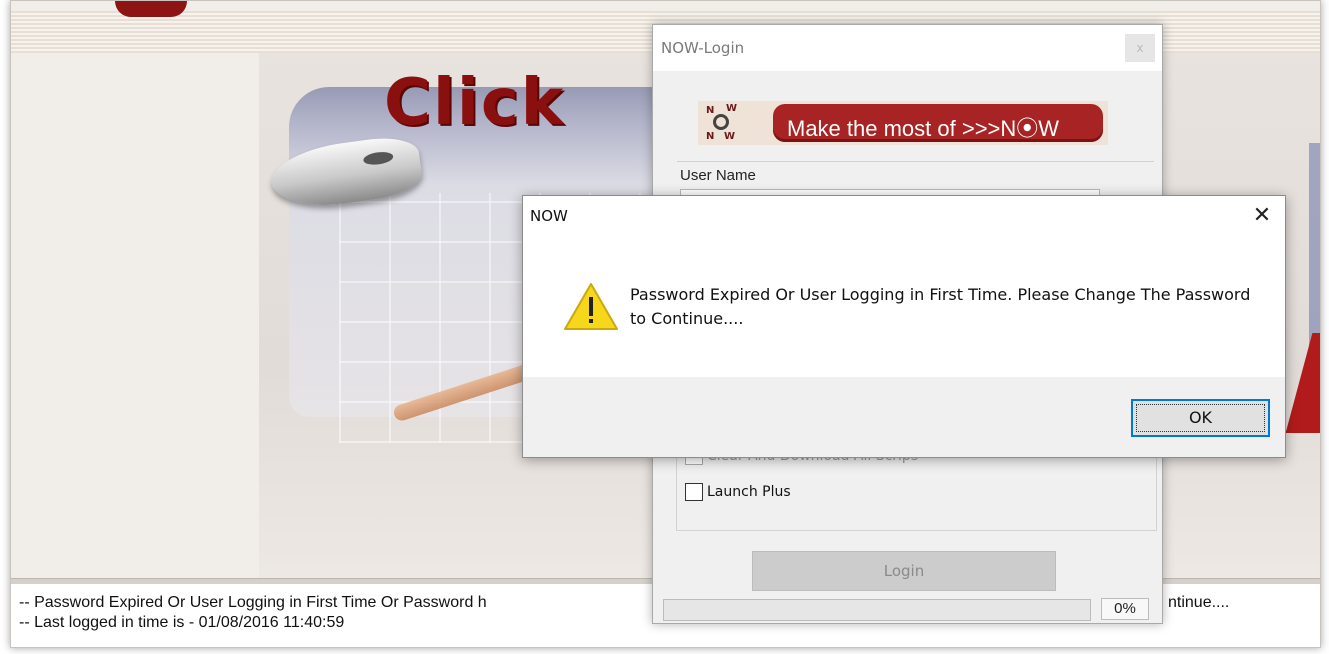  Describe the element at coordinates (1125, 609) in the screenshot. I see `login-progress-percent: 0%` at that location.